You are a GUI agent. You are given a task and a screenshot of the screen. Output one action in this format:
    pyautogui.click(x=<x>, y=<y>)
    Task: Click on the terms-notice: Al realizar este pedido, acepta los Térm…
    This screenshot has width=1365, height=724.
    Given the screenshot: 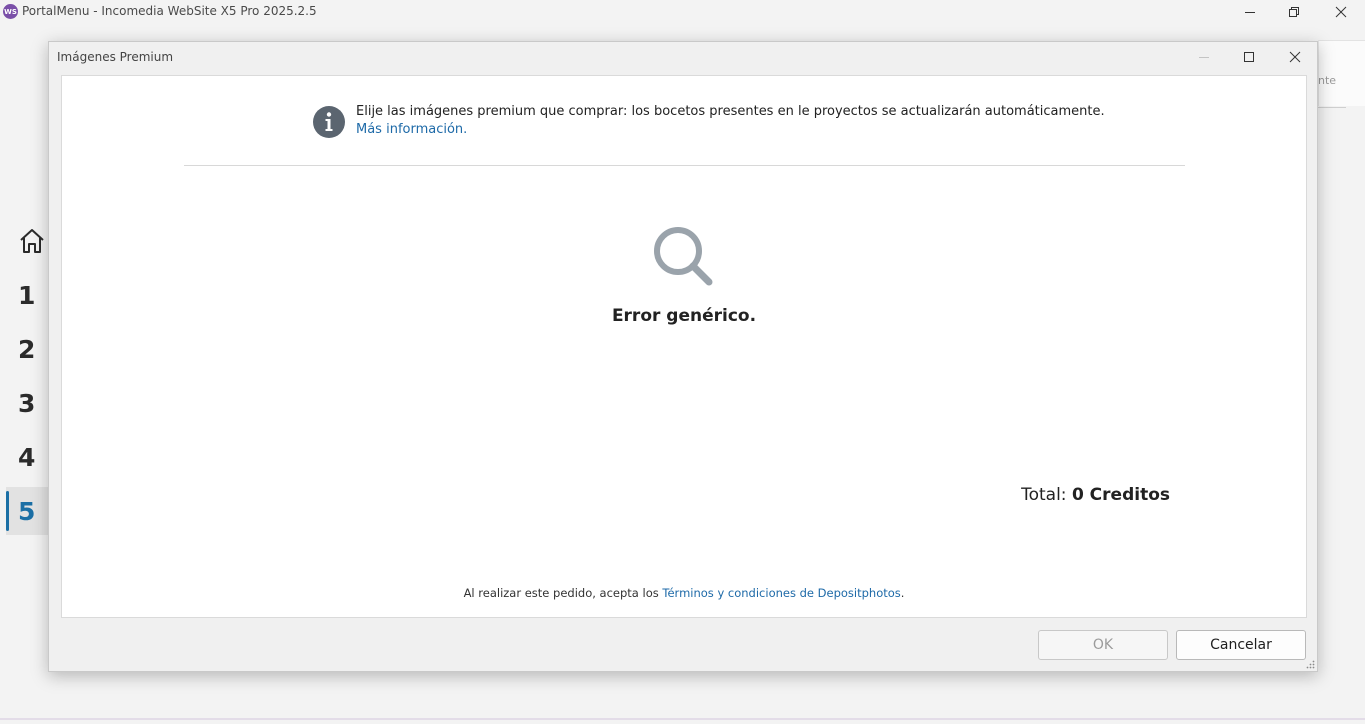 What is the action you would take?
    pyautogui.click(x=684, y=593)
    